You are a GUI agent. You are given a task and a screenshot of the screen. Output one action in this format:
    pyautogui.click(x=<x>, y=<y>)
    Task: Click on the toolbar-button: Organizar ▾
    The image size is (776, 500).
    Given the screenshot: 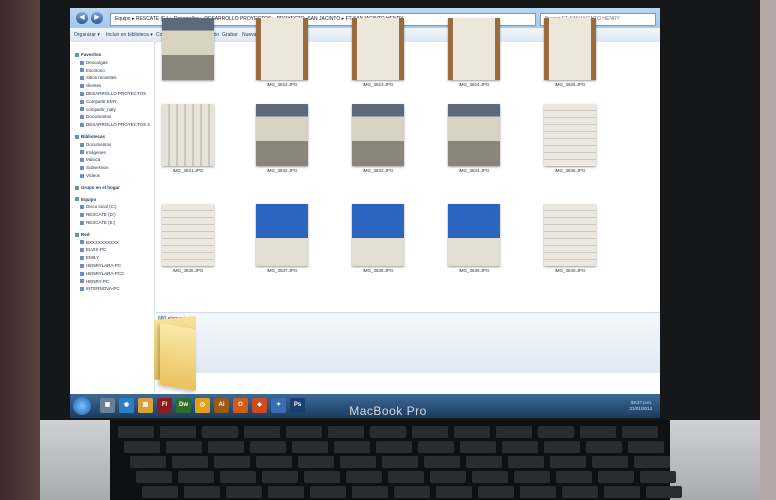 What is the action you would take?
    pyautogui.click(x=87, y=35)
    